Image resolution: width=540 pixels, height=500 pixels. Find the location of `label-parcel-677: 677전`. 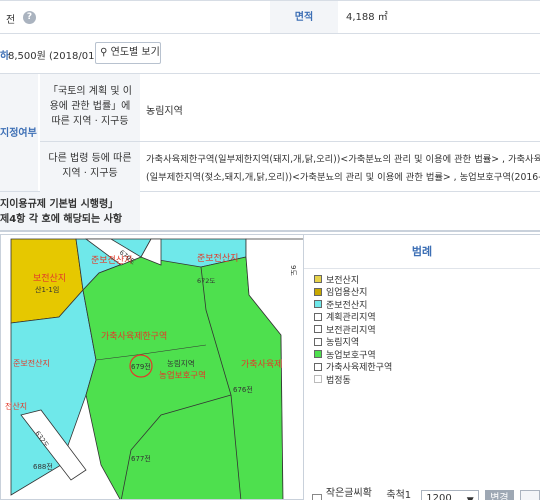

label-parcel-677: 677전 is located at coordinates (141, 458).